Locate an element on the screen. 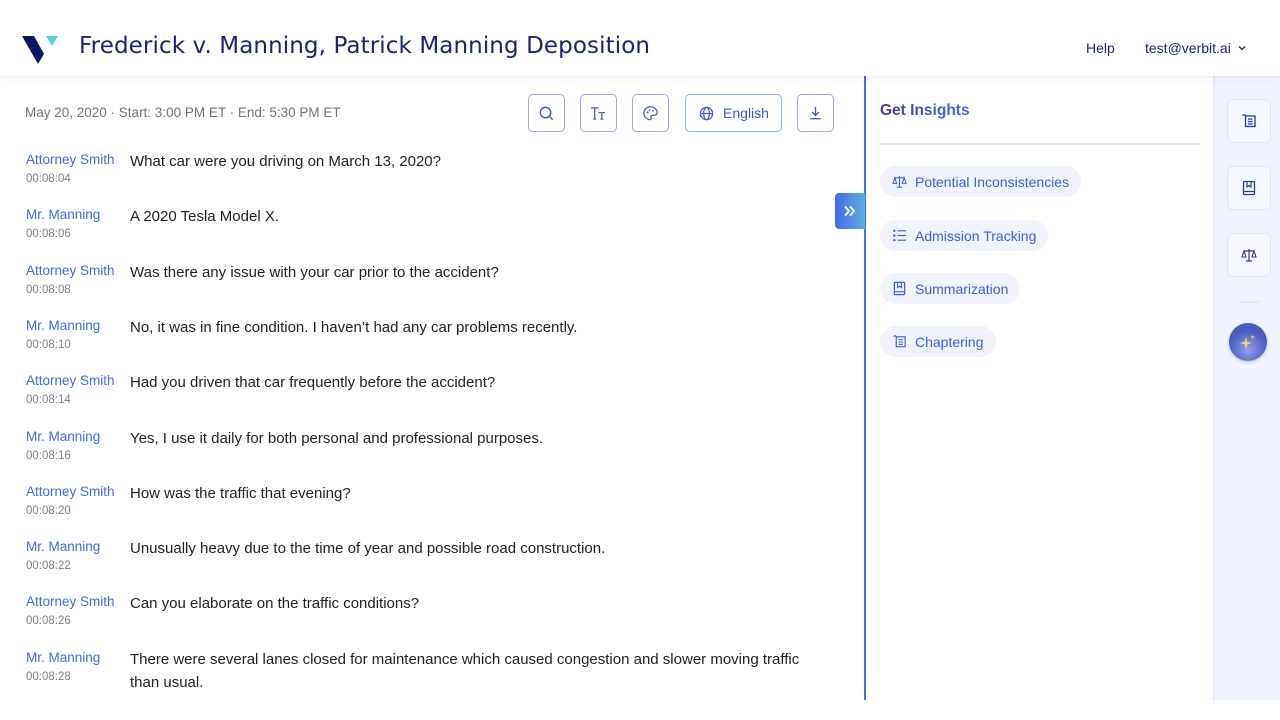 This screenshot has width=1280, height=720. theme-button is located at coordinates (650, 113).